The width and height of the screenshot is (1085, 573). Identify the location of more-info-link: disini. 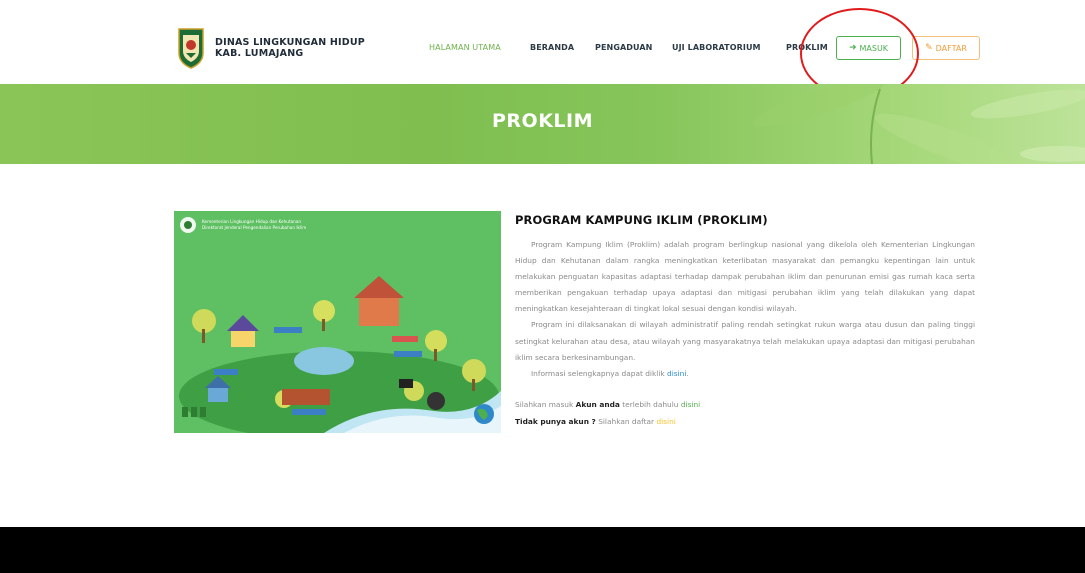
(676, 373).